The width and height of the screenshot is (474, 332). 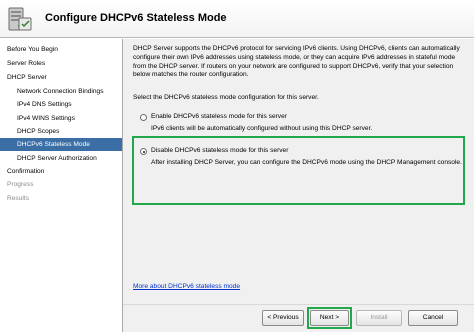 I want to click on sidebar-item-dhcpv6-stateless-mode: DHCPv6 Stateless Mode, so click(x=61, y=144).